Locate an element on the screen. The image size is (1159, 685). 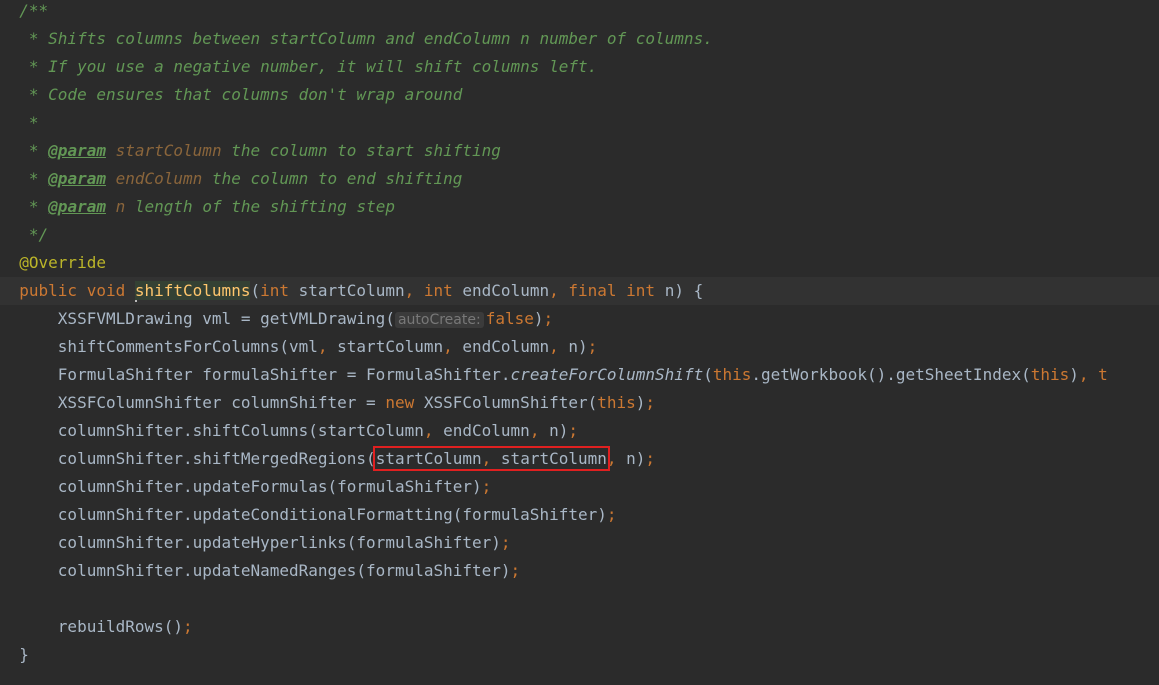
code-token: shiftCommentsForColumns(vml is located at coordinates (168, 346).